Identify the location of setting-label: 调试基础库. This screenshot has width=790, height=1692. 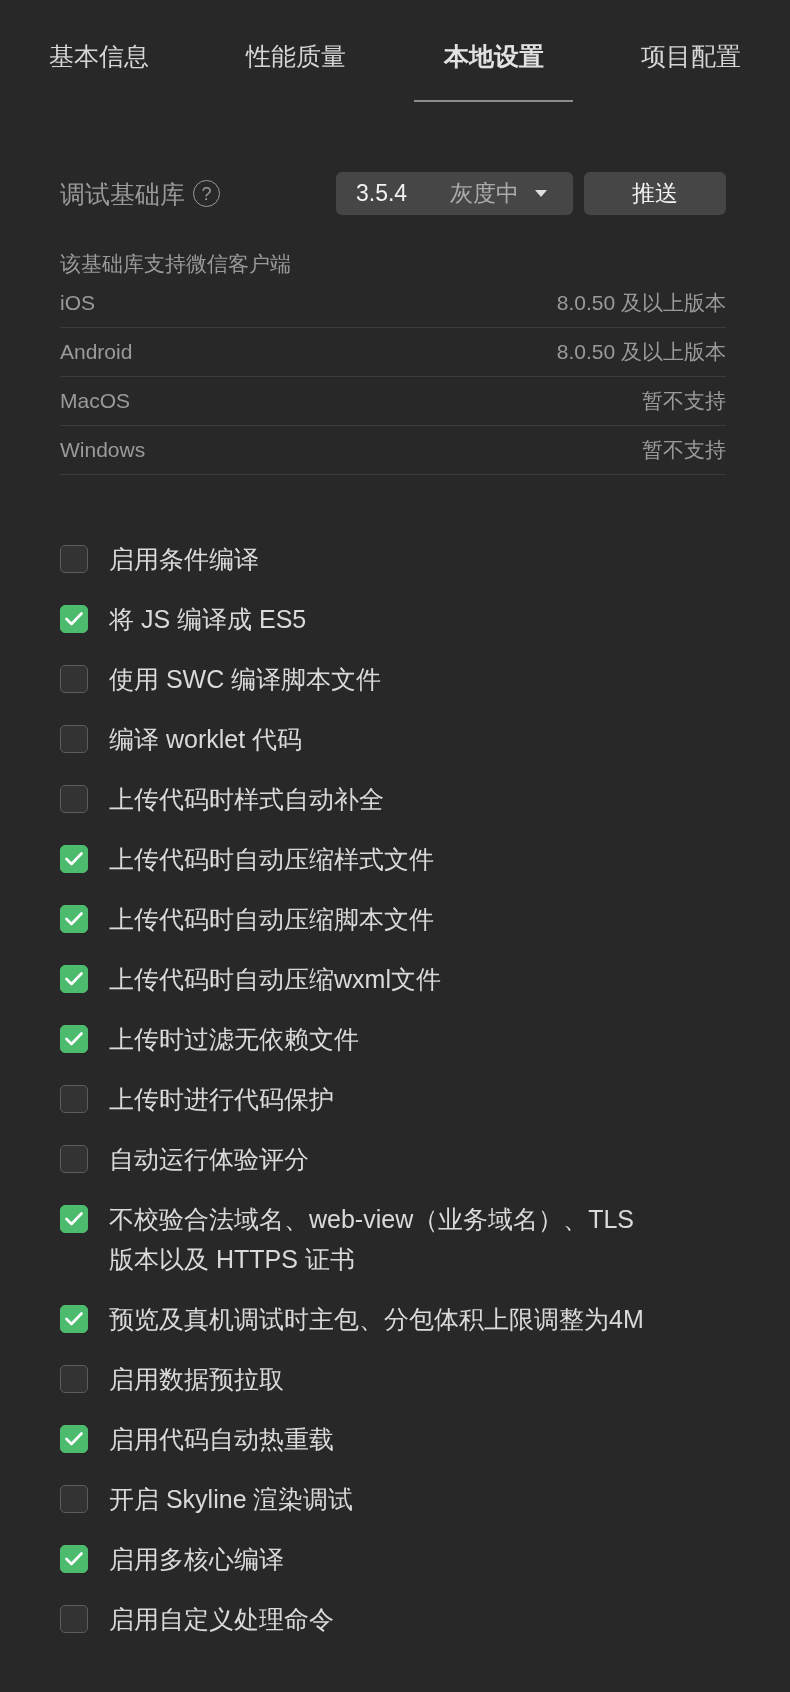
(122, 194).